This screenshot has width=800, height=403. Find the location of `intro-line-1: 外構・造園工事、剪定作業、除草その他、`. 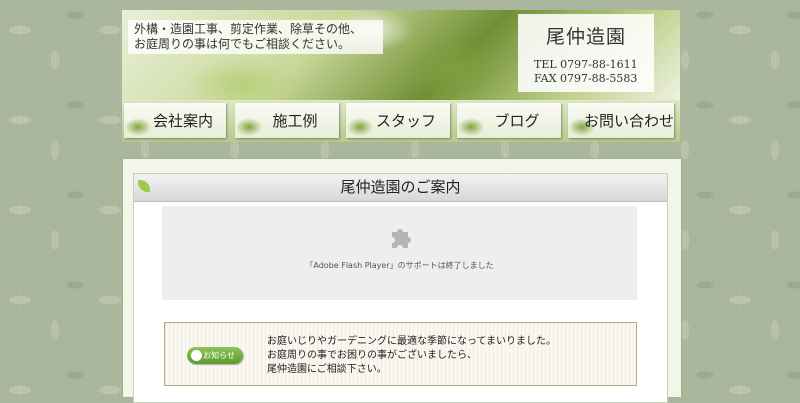

intro-line-1: 外構・造園工事、剪定作業、除草その他、 is located at coordinates (248, 29).